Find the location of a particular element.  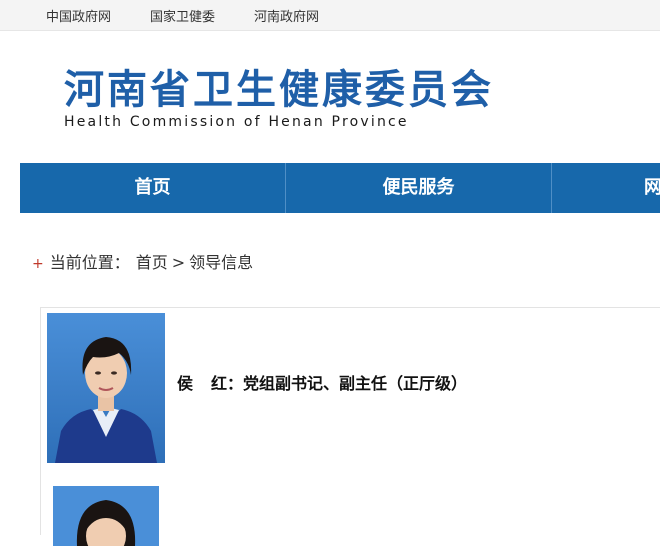

main-nav: 首页 便民服务 网 is located at coordinates (340, 188).